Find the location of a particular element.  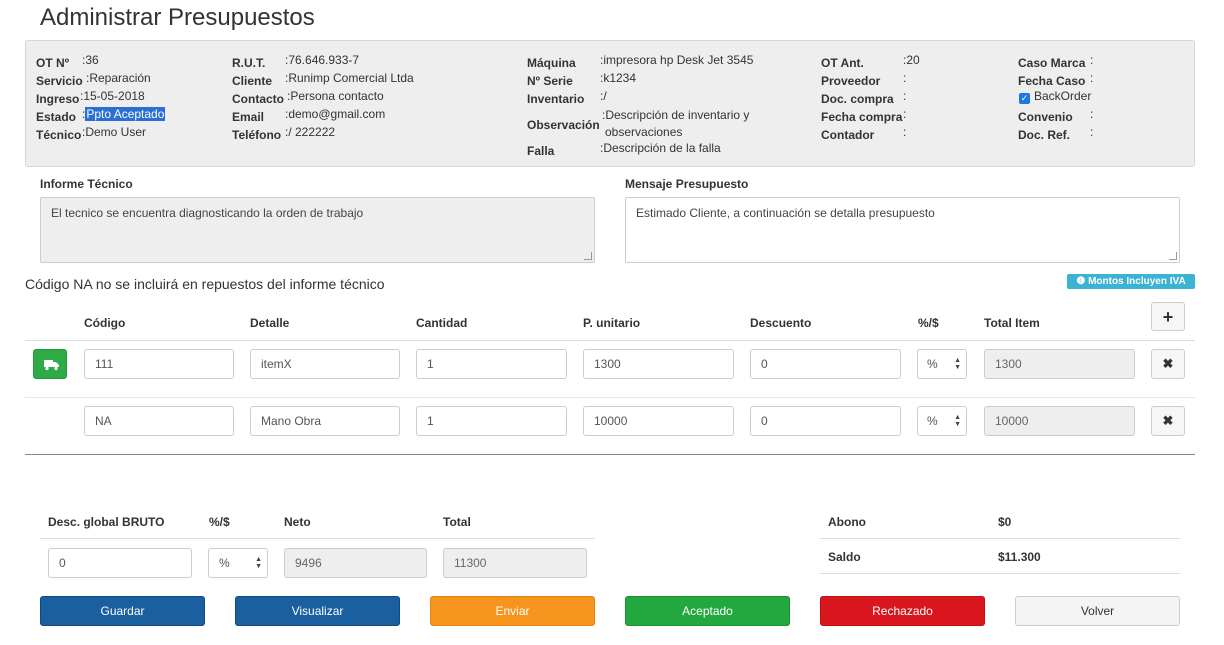

row2-tipo-value: % is located at coordinates (932, 421).